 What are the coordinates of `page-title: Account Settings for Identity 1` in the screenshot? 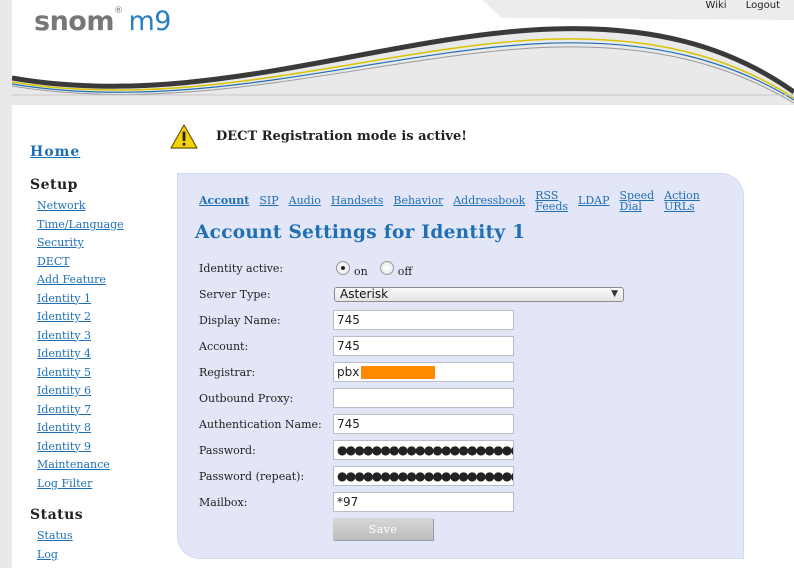 It's located at (360, 232).